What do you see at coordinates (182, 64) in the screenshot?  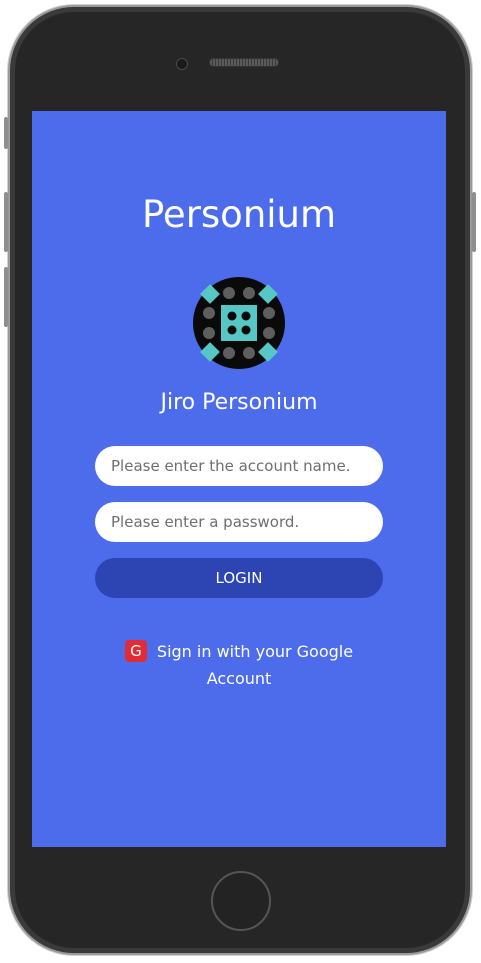 I see `front-camera` at bounding box center [182, 64].